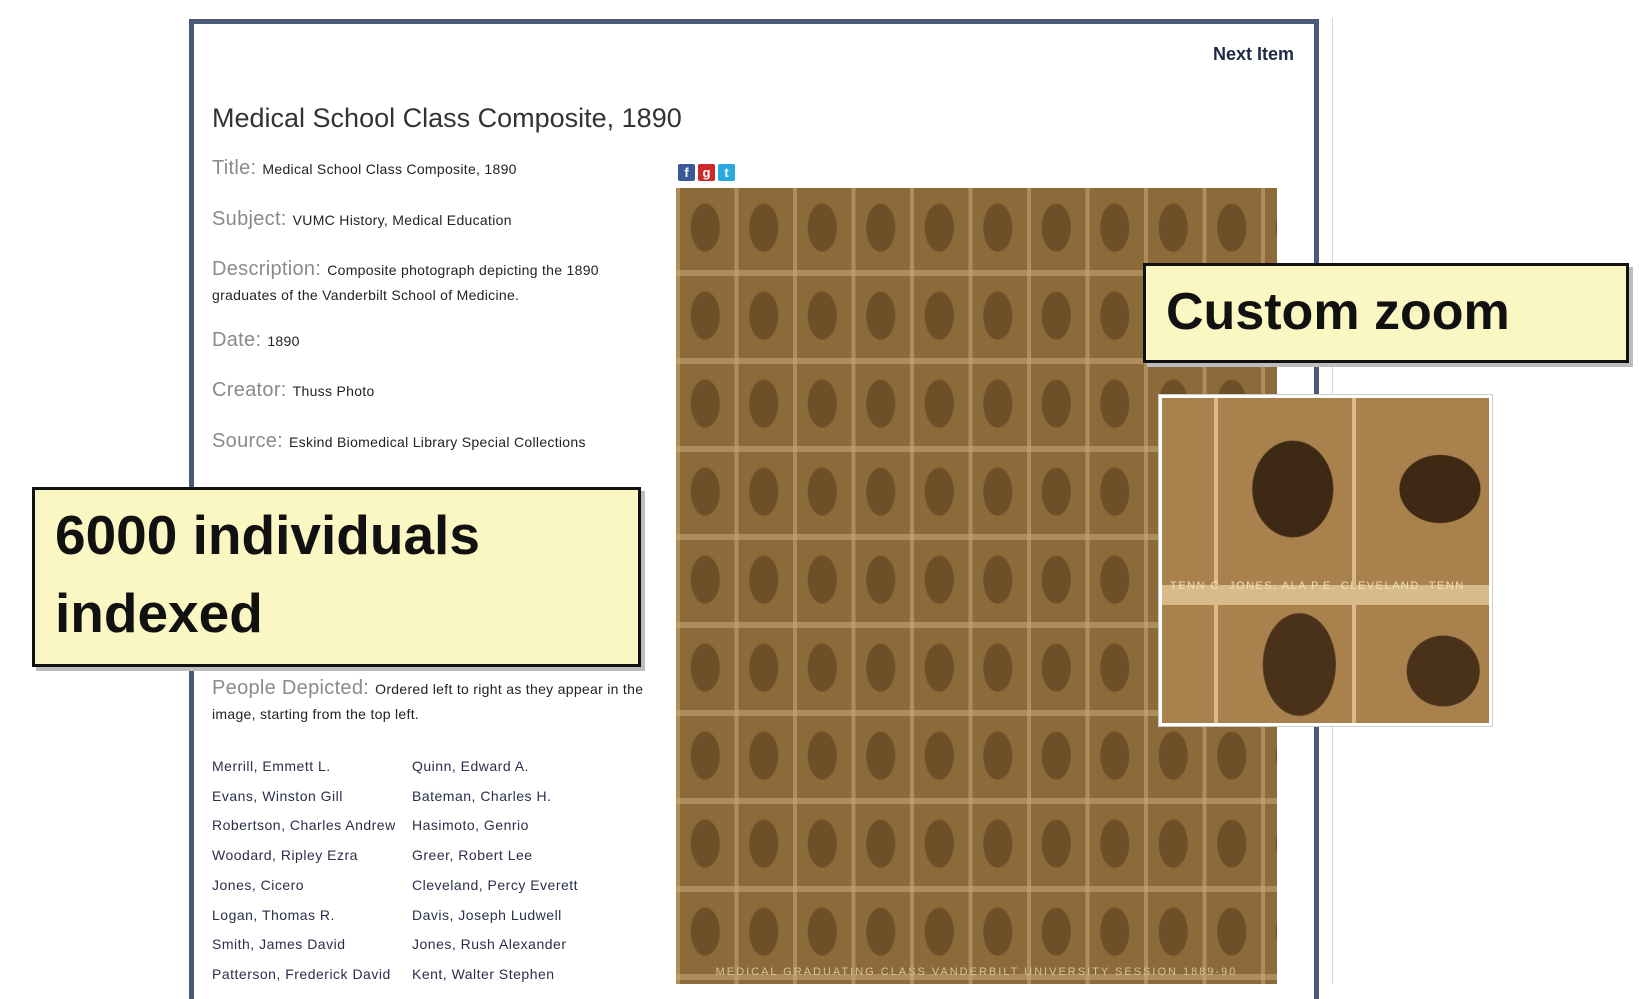  What do you see at coordinates (267, 269) in the screenshot?
I see `field-description-label: Description:` at bounding box center [267, 269].